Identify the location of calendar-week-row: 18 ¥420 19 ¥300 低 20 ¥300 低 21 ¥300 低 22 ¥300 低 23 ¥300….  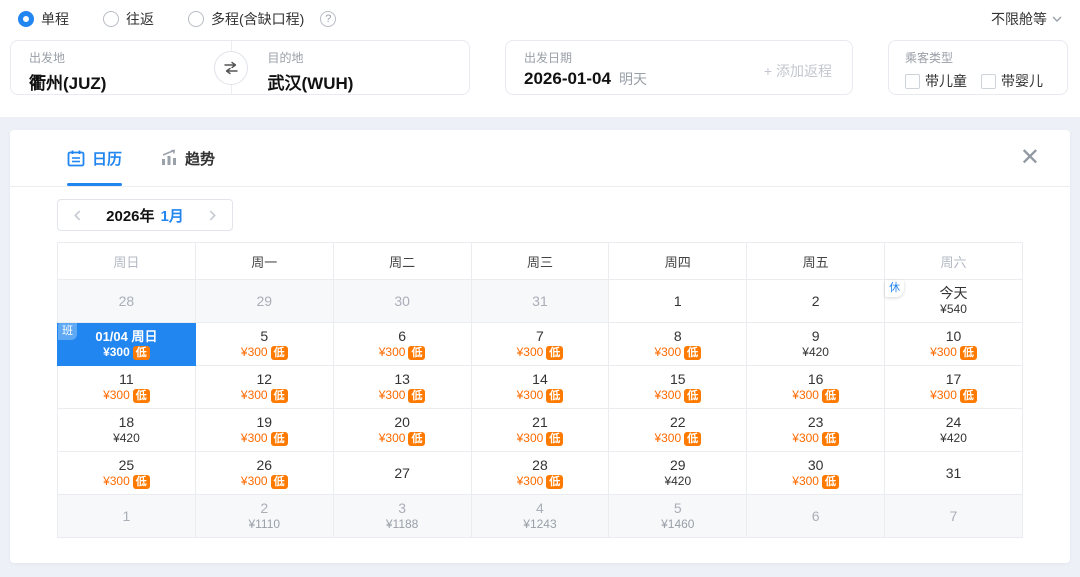
(540, 430).